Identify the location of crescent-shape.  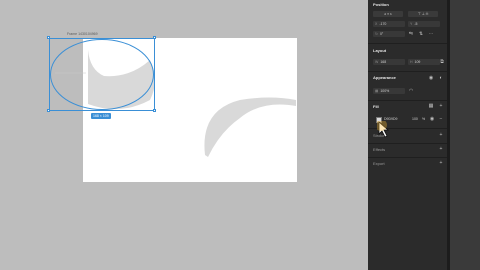
(250, 127).